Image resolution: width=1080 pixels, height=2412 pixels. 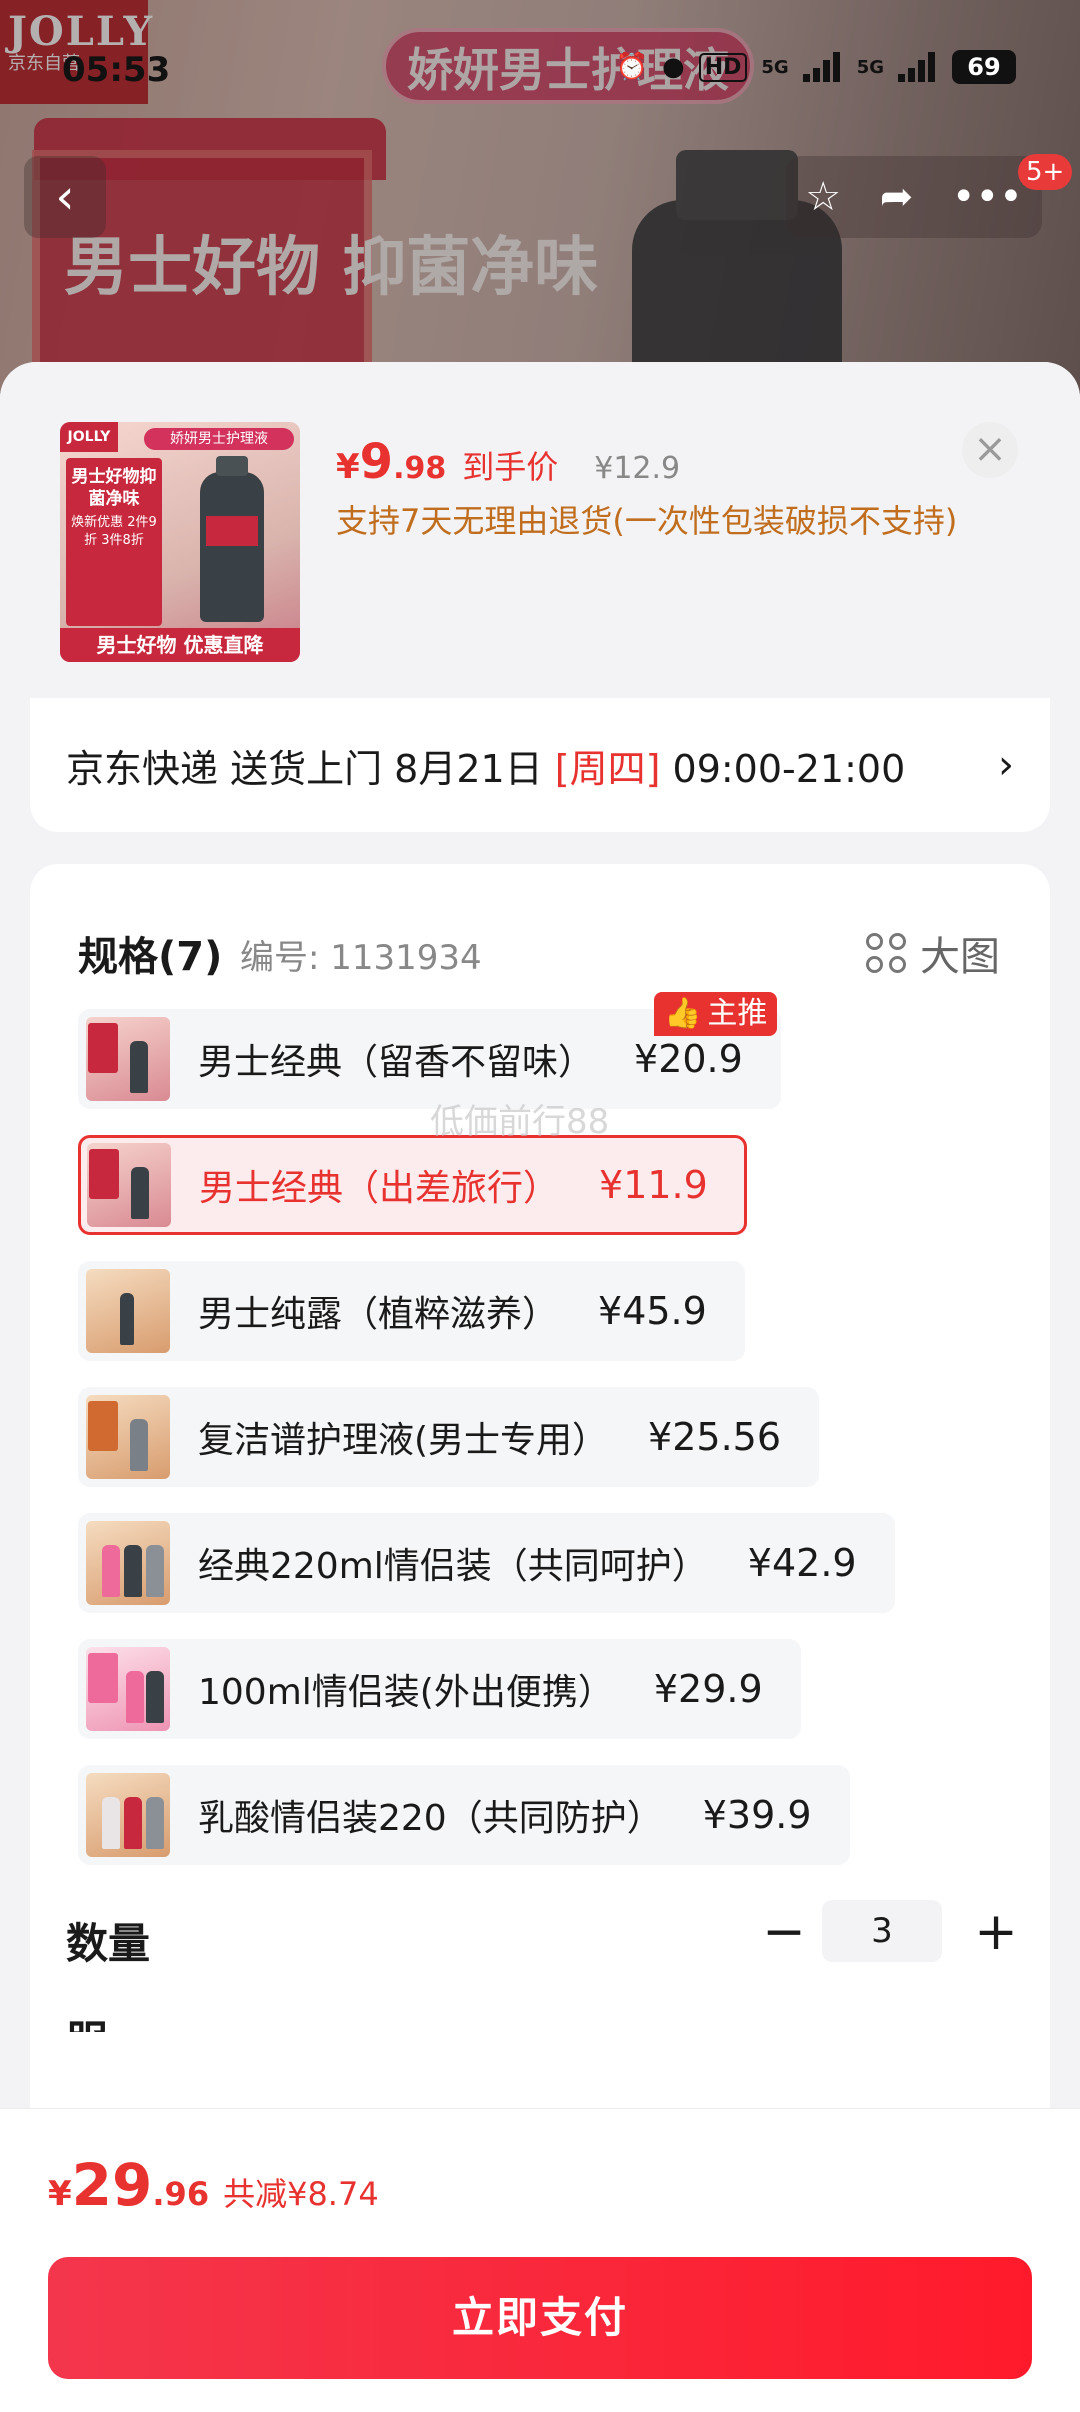 What do you see at coordinates (540, 70) in the screenshot?
I see `status-bar: 05:53 ⏰ ● HD 5G 5G 69` at bounding box center [540, 70].